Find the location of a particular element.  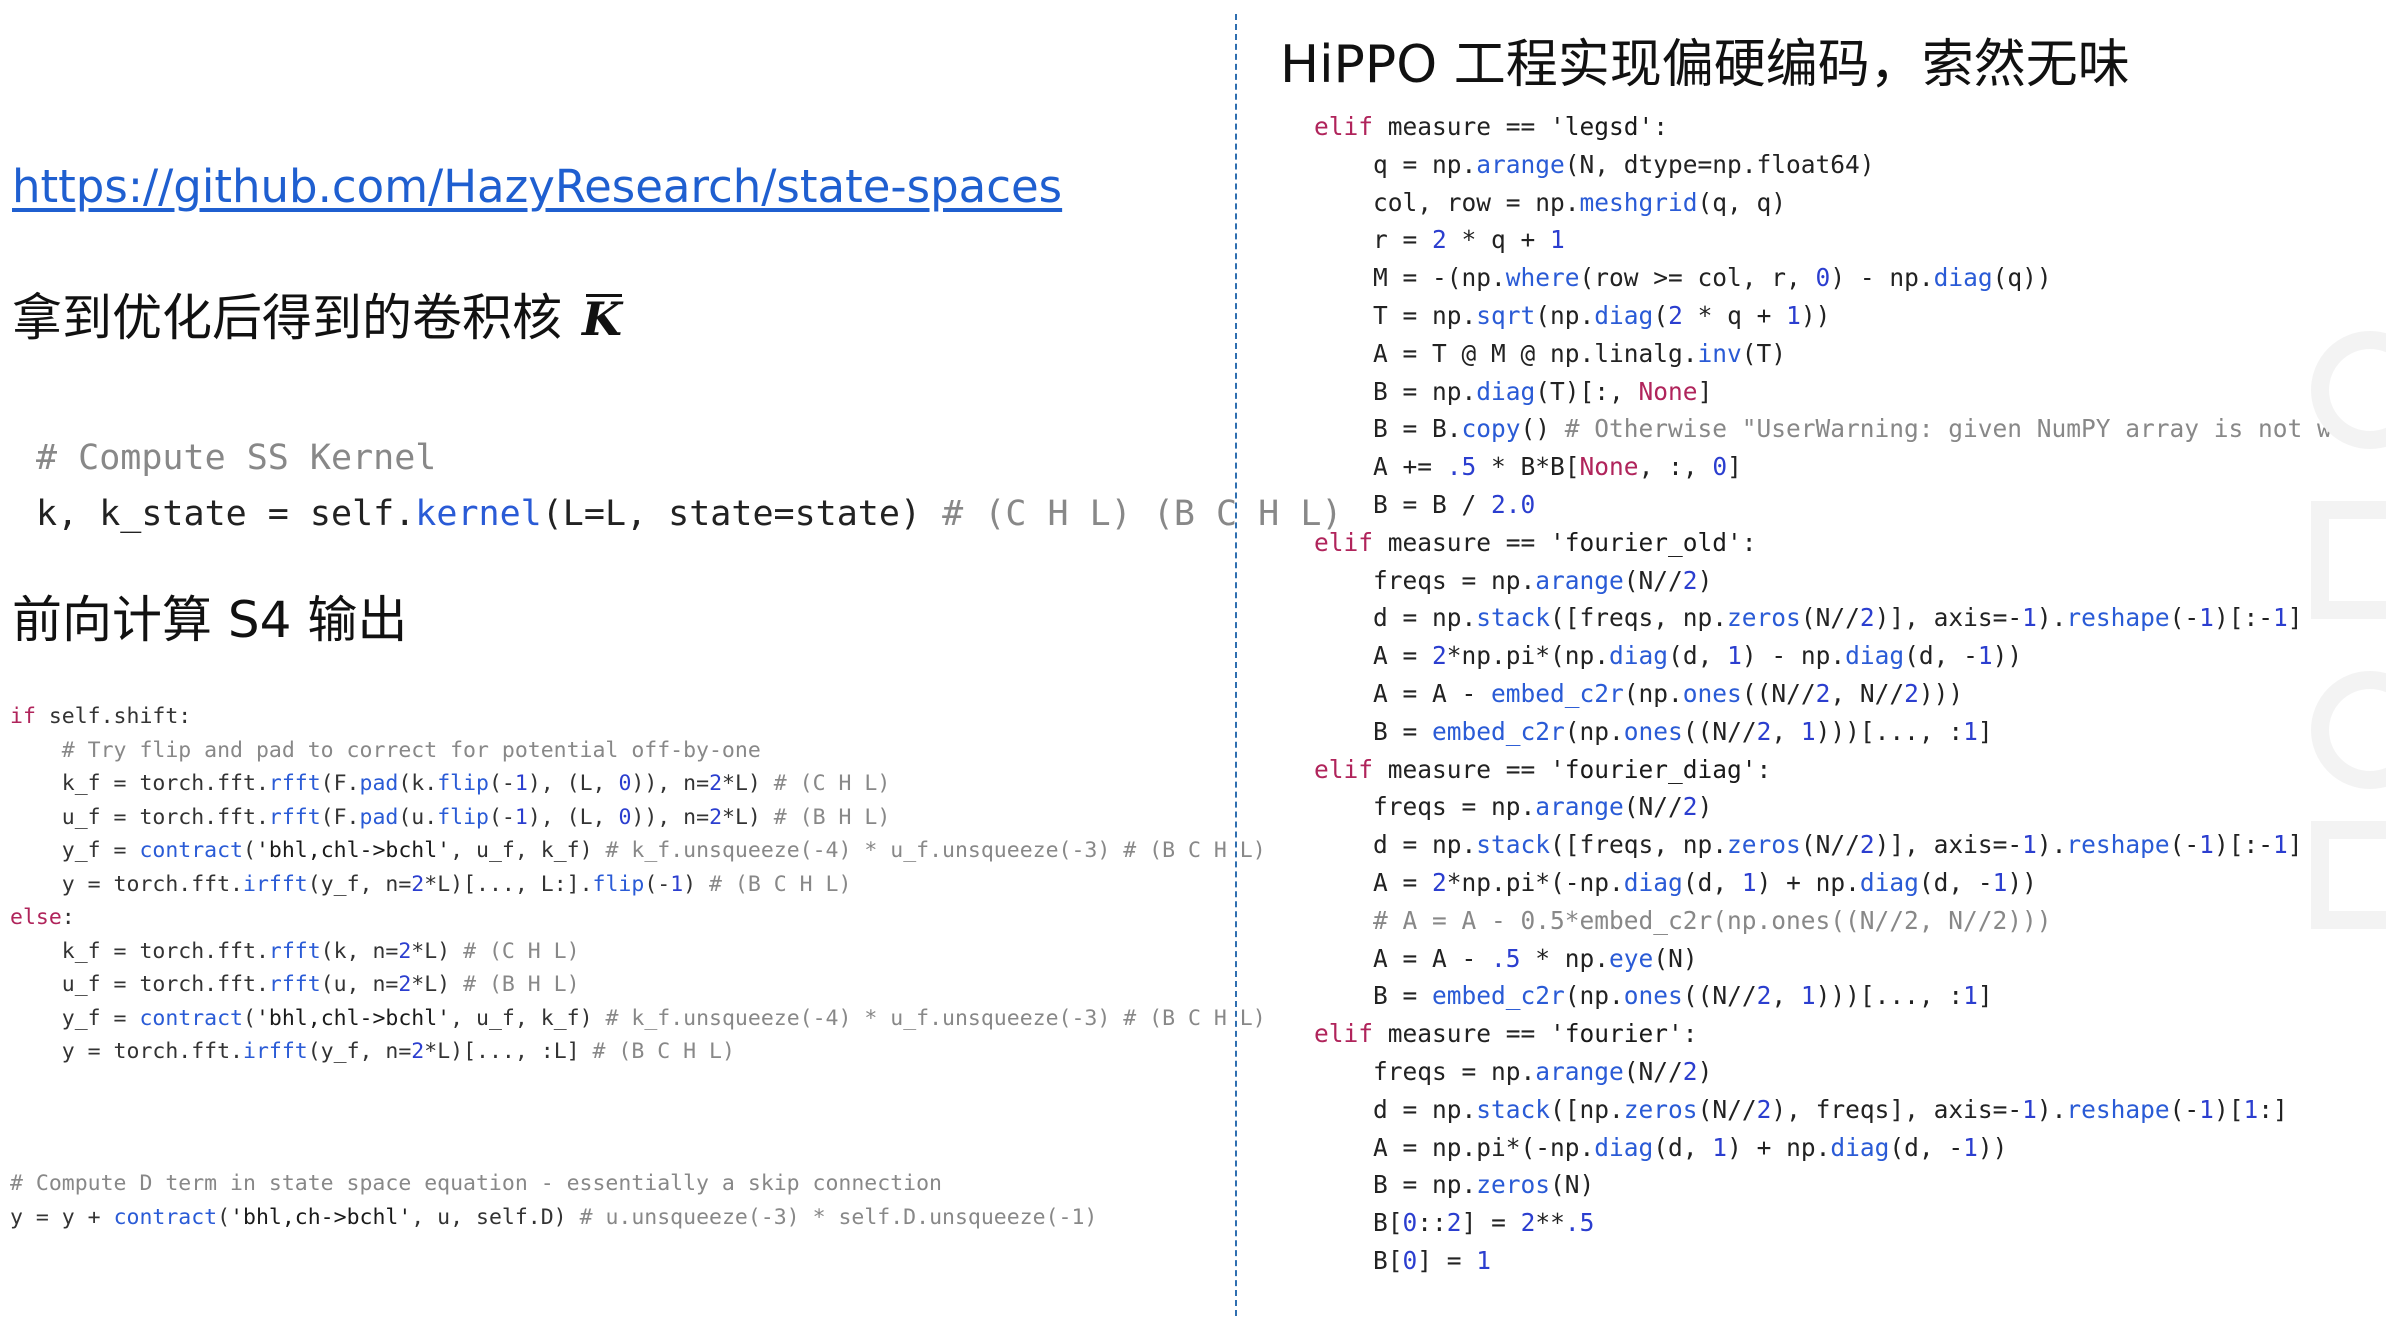

hippo-code-line: B = B / 2.0 is located at coordinates (1425, 504).